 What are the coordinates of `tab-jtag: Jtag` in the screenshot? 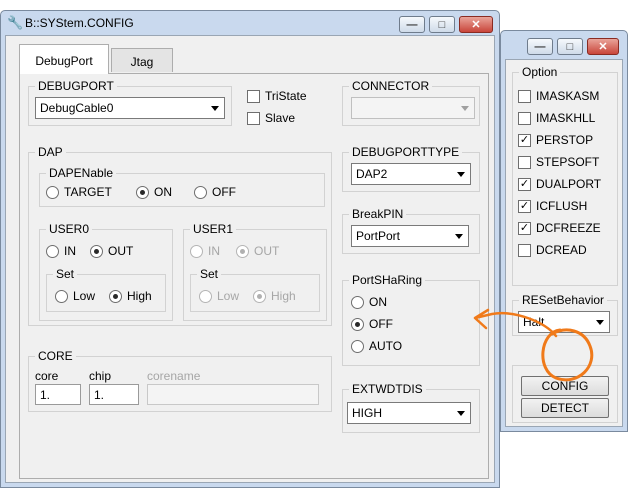 It's located at (142, 60).